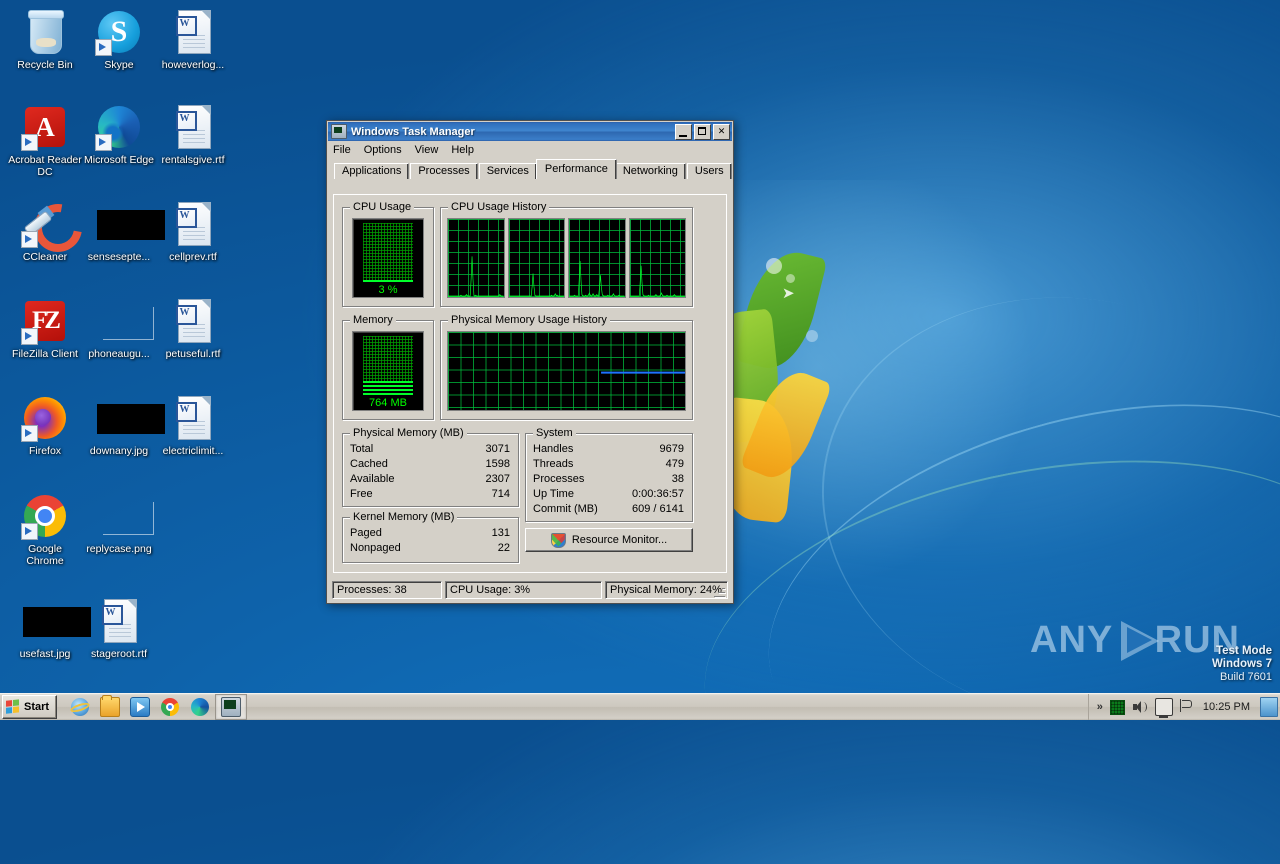  I want to click on close-button: ✕, so click(721, 131).